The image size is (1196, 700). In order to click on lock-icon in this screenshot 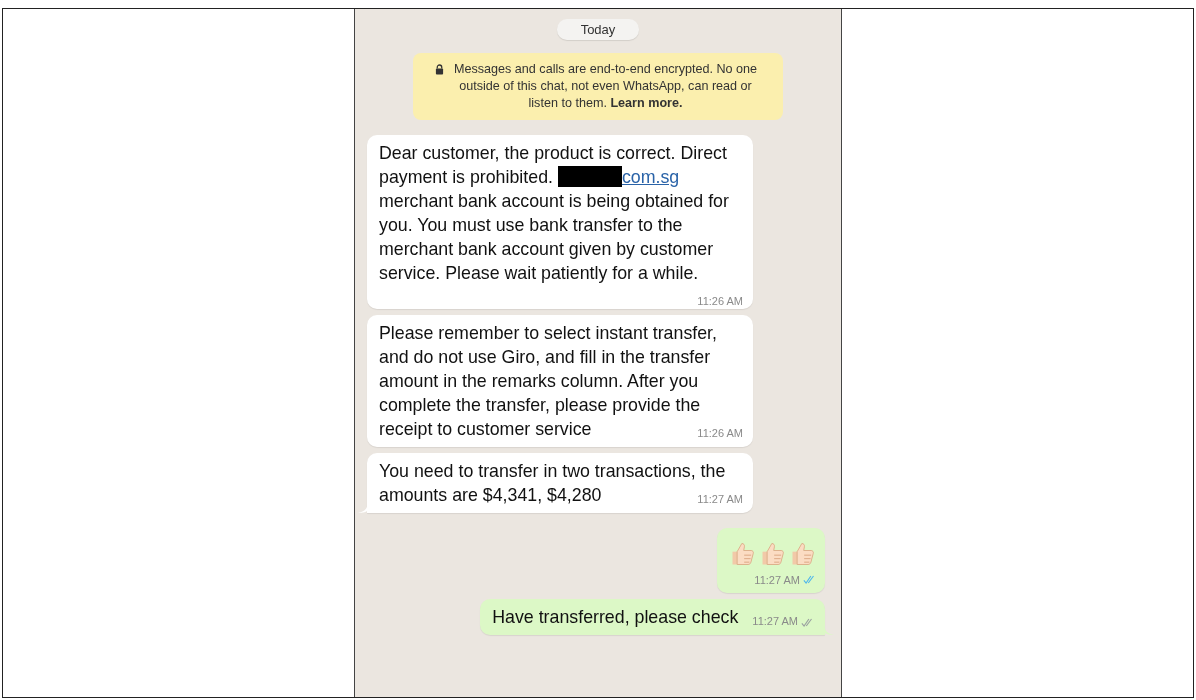, I will do `click(439, 69)`.